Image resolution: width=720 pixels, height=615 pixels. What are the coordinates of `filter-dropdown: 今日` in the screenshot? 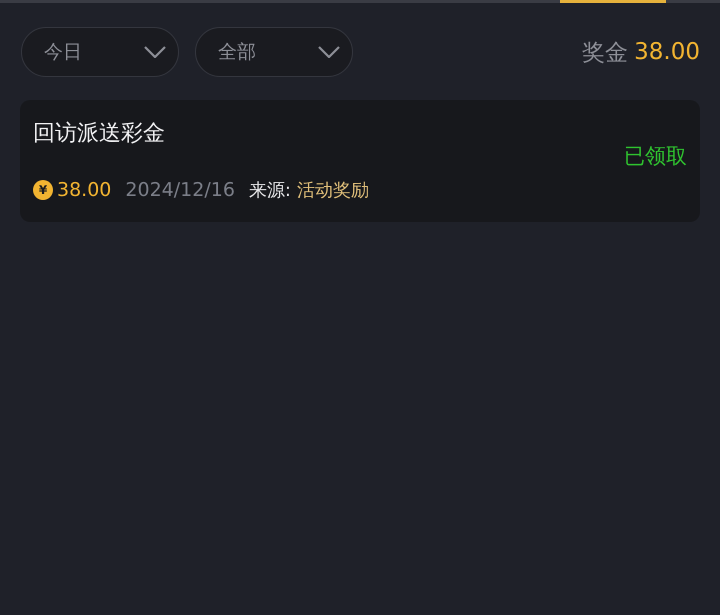 It's located at (100, 52).